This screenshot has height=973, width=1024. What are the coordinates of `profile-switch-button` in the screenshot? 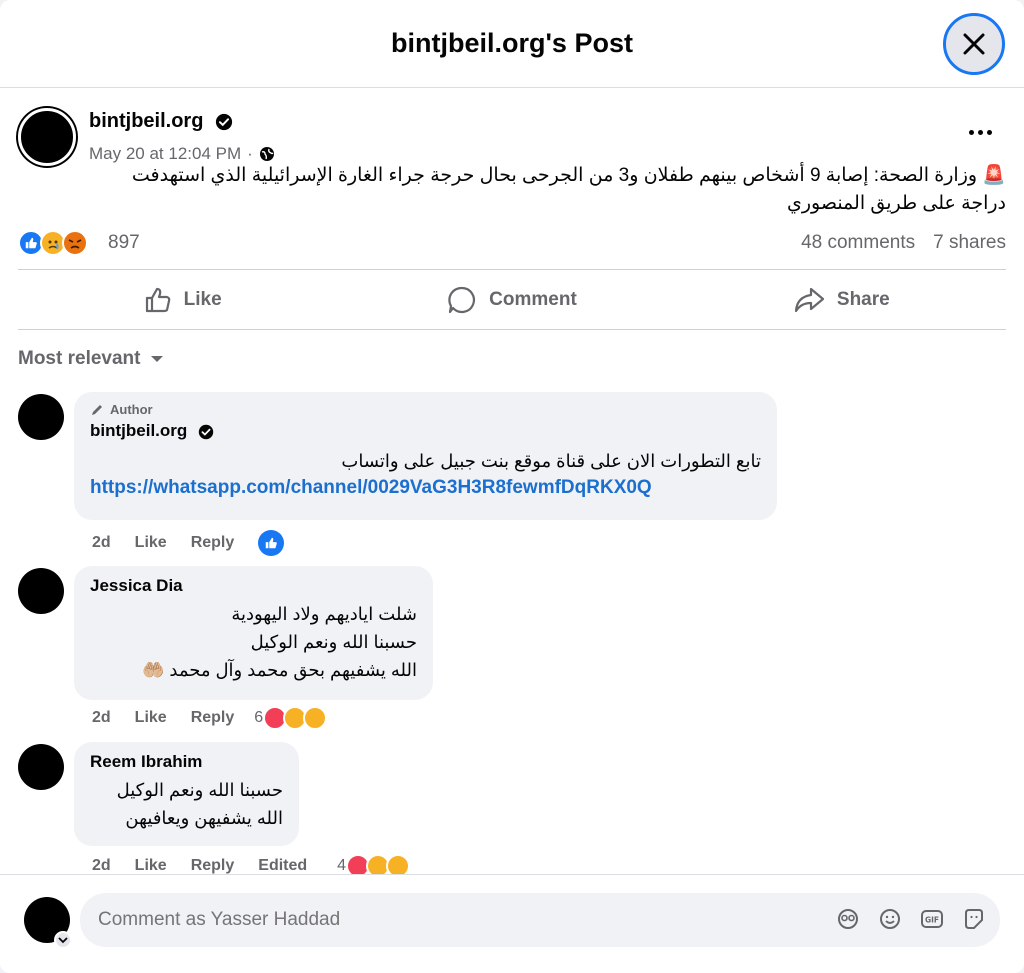 It's located at (63, 940).